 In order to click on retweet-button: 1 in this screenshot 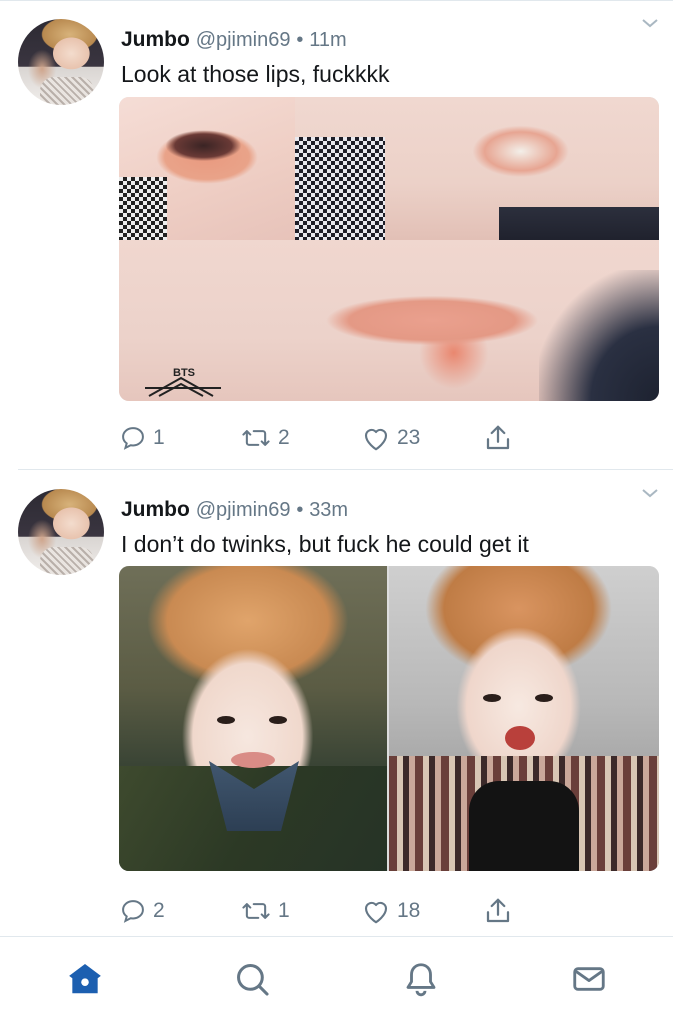, I will do `click(265, 911)`.